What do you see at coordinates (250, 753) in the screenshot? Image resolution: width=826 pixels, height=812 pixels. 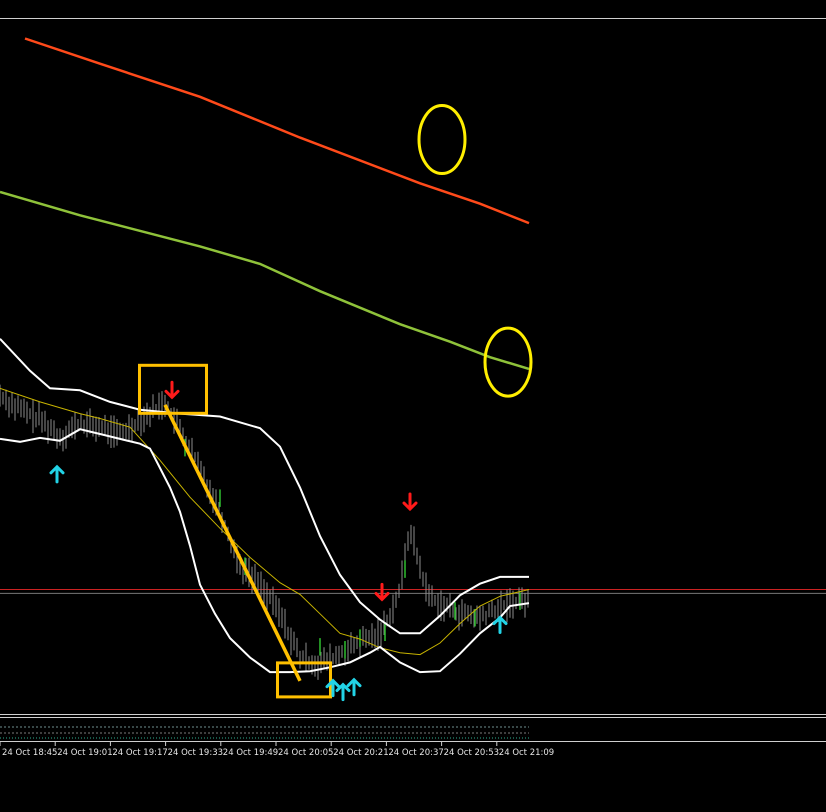 I see `x-tick-label: 24 Oct 19:49` at bounding box center [250, 753].